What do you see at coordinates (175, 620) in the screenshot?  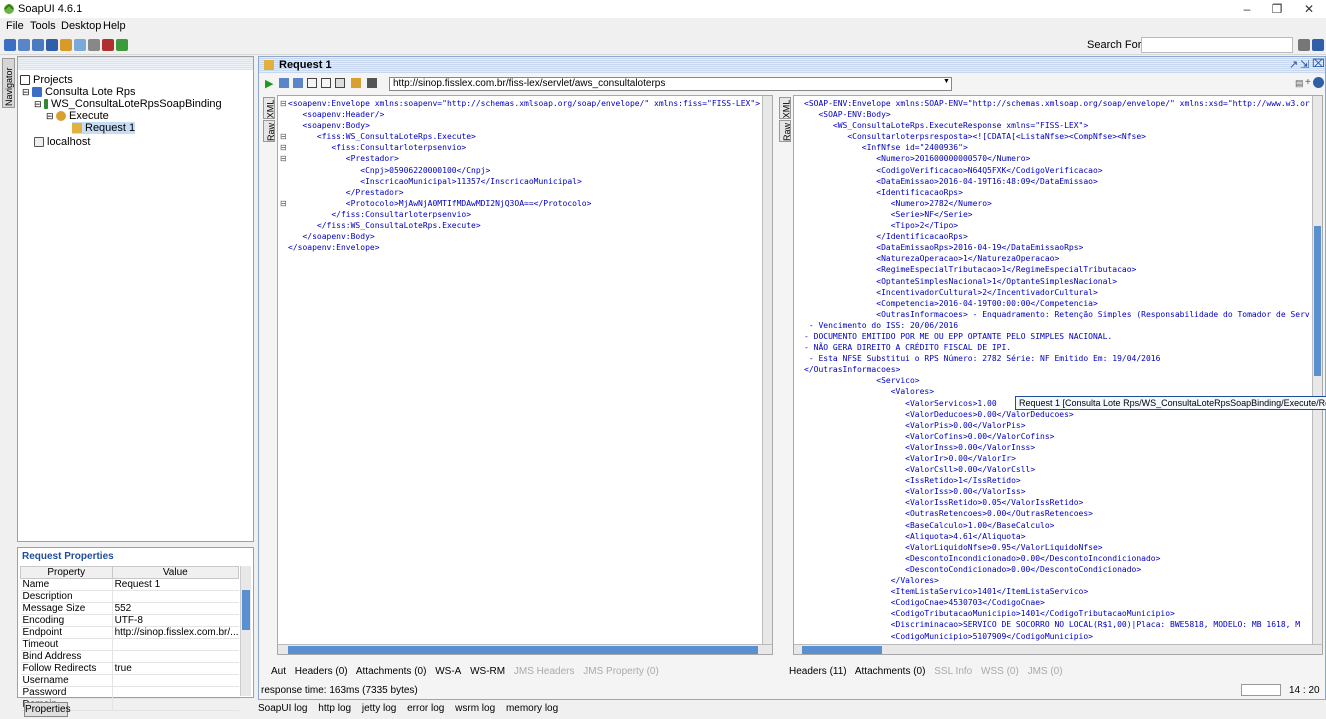 I see `prop-value: UTF-8` at bounding box center [175, 620].